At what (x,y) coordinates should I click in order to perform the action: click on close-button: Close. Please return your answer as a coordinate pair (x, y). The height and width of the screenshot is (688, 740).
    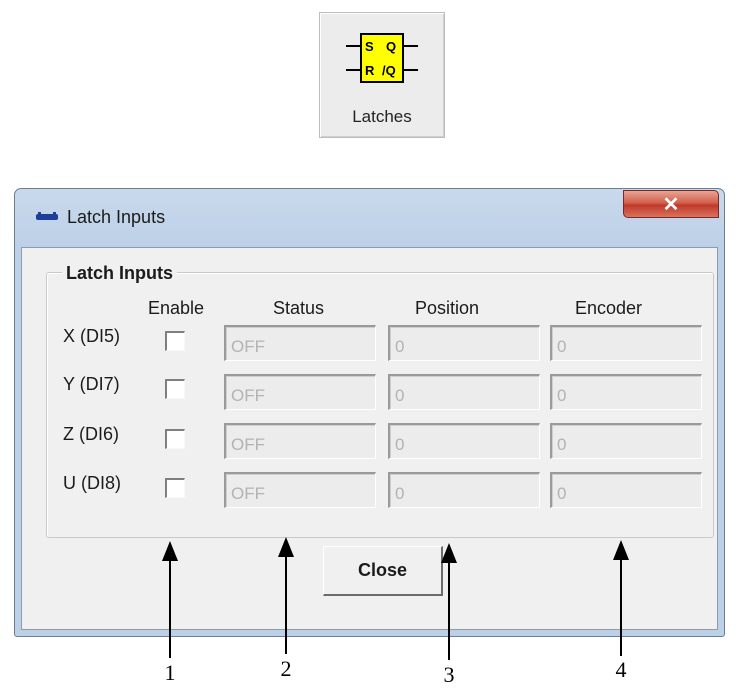
    Looking at the image, I should click on (383, 571).